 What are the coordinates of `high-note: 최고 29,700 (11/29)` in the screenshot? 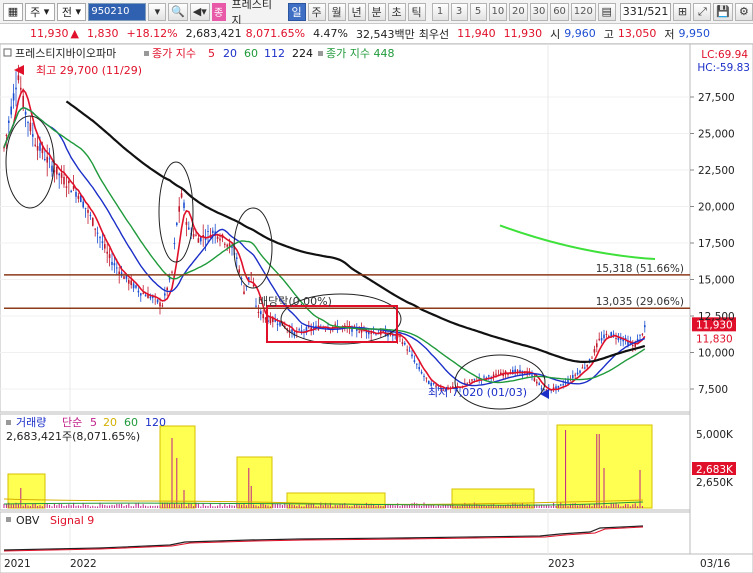 It's located at (89, 70).